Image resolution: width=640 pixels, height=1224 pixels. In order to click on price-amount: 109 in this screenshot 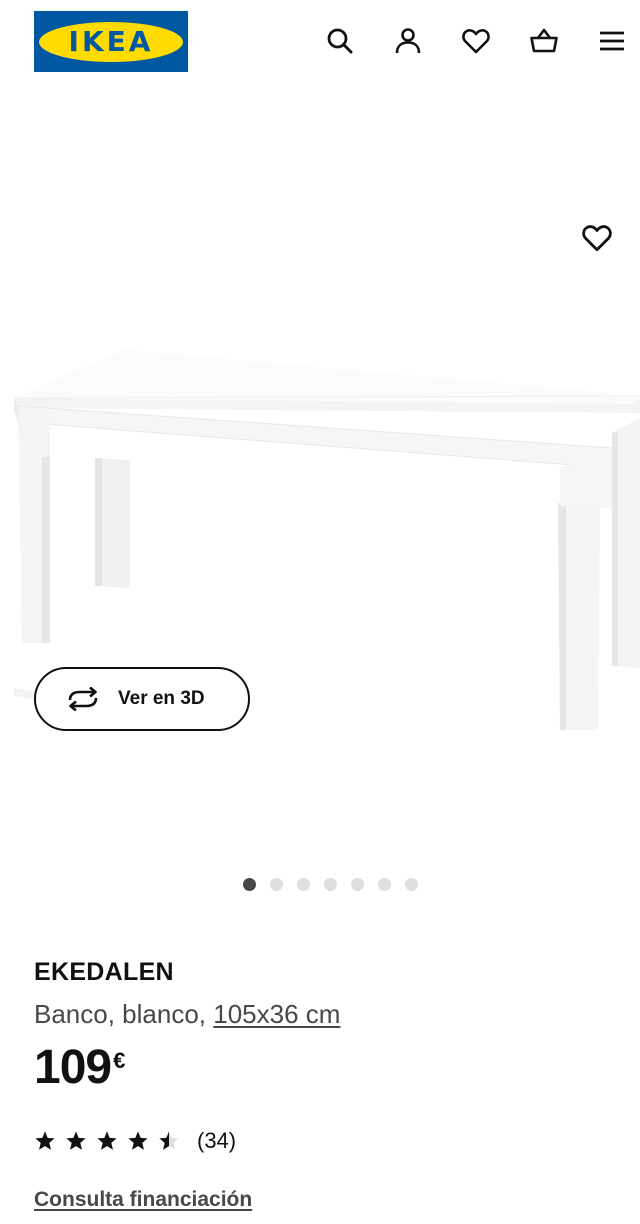, I will do `click(73, 1067)`.